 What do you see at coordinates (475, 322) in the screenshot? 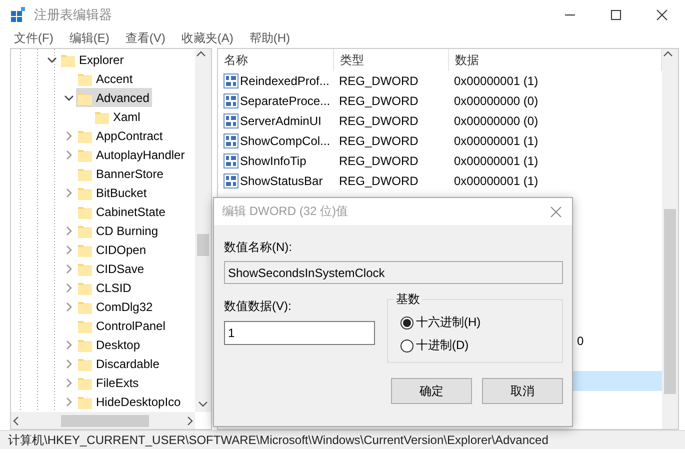
I see `radio-option: 十六进制(H)` at bounding box center [475, 322].